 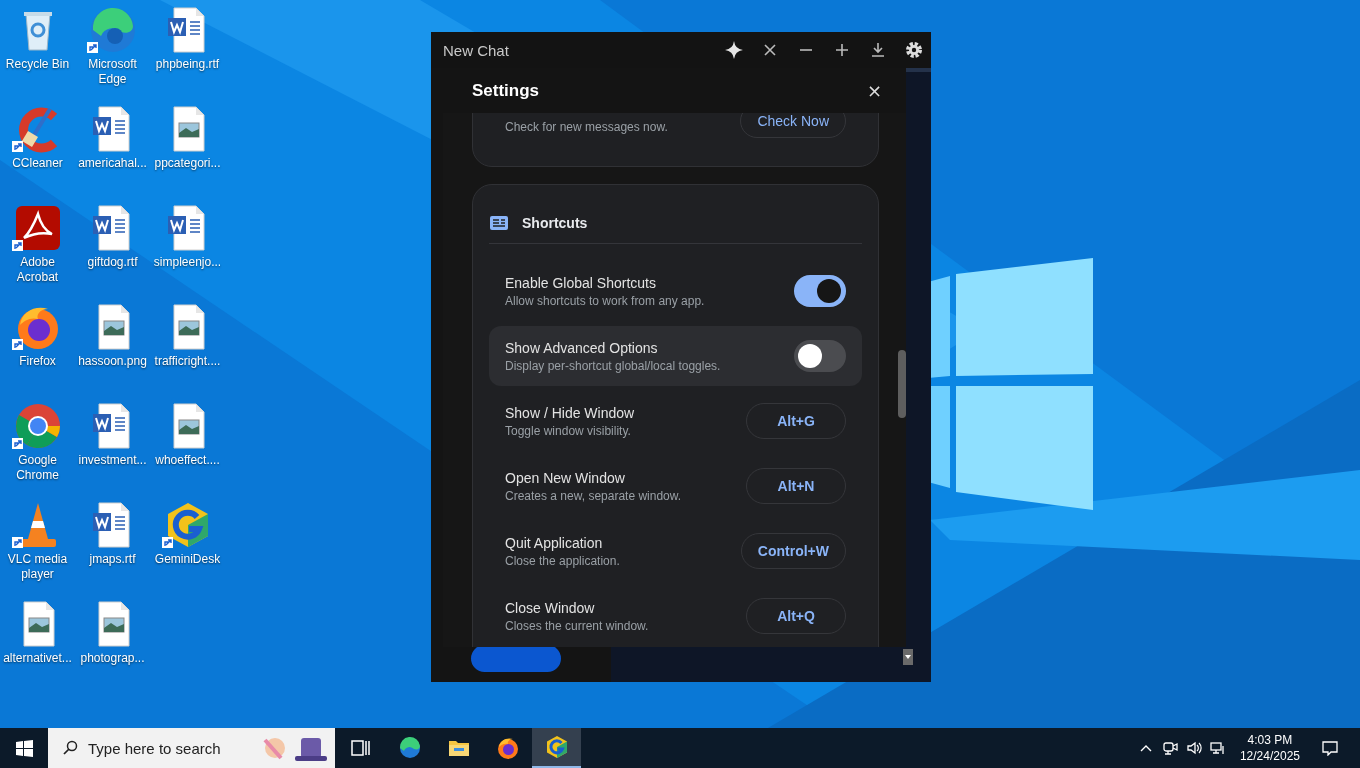 What do you see at coordinates (1169, 748) in the screenshot?
I see `camera-icon` at bounding box center [1169, 748].